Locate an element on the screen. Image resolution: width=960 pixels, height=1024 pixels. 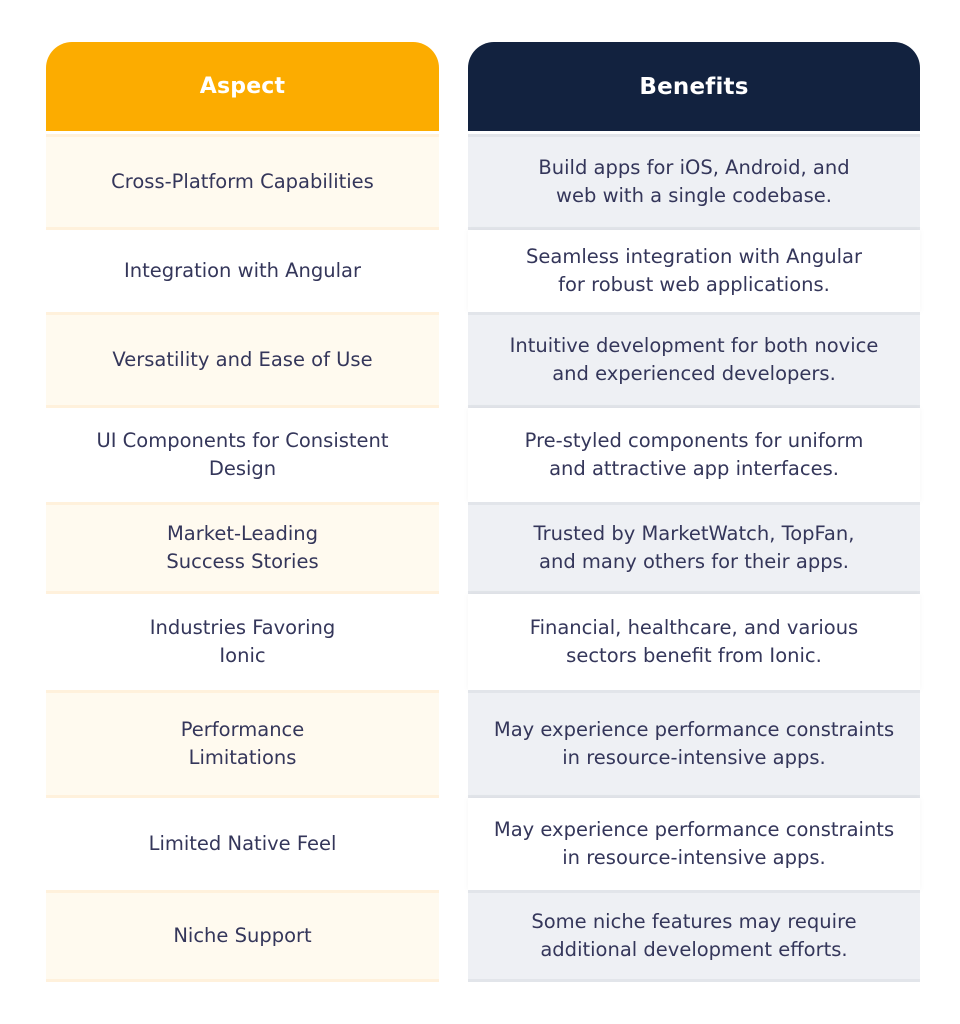
aspect-text: Market-Leading Success Stories is located at coordinates (242, 547).